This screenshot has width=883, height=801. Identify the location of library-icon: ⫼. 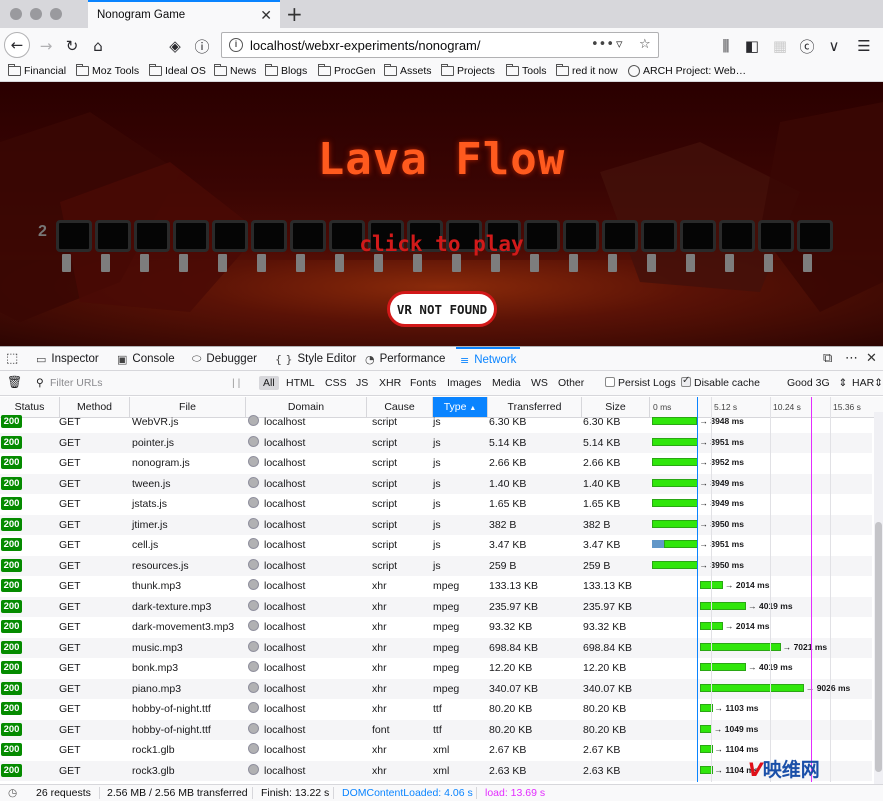
(726, 46).